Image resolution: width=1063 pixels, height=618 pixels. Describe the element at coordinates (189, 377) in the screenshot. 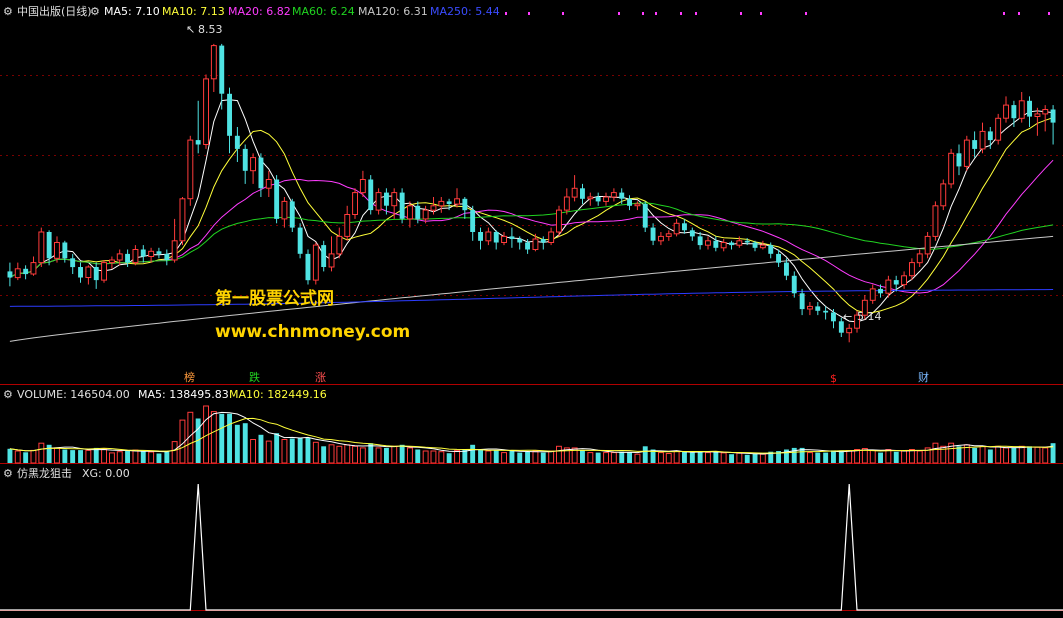

I see `mark-bang: 榜` at that location.